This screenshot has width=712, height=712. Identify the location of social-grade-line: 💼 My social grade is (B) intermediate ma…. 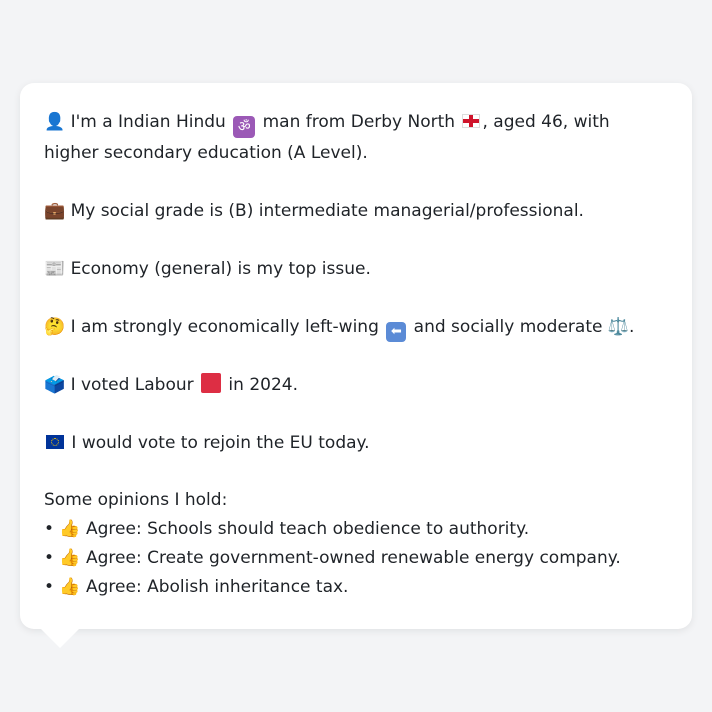
(314, 211).